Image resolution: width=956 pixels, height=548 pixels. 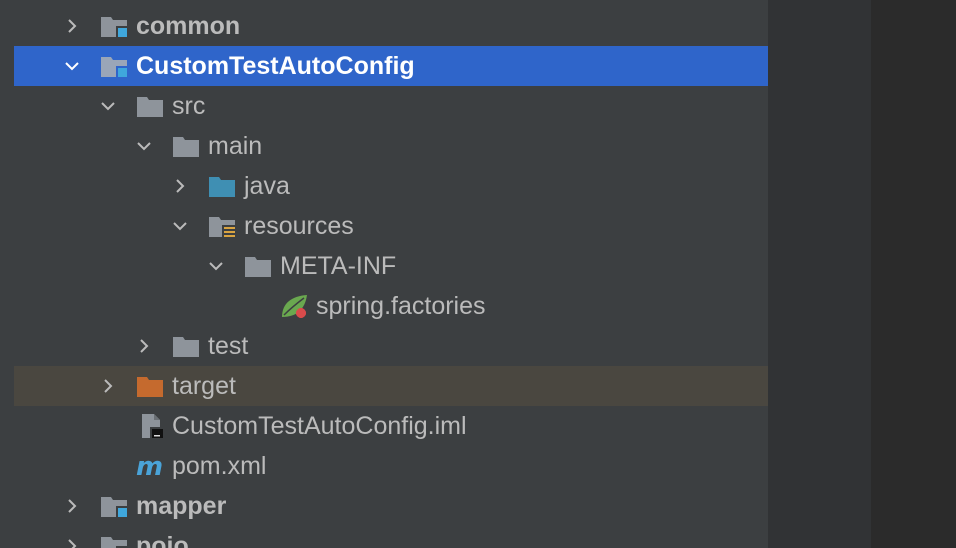 I want to click on tree-row-customtestautoconfig: CustomTestAutoConfig, so click(x=391, y=66).